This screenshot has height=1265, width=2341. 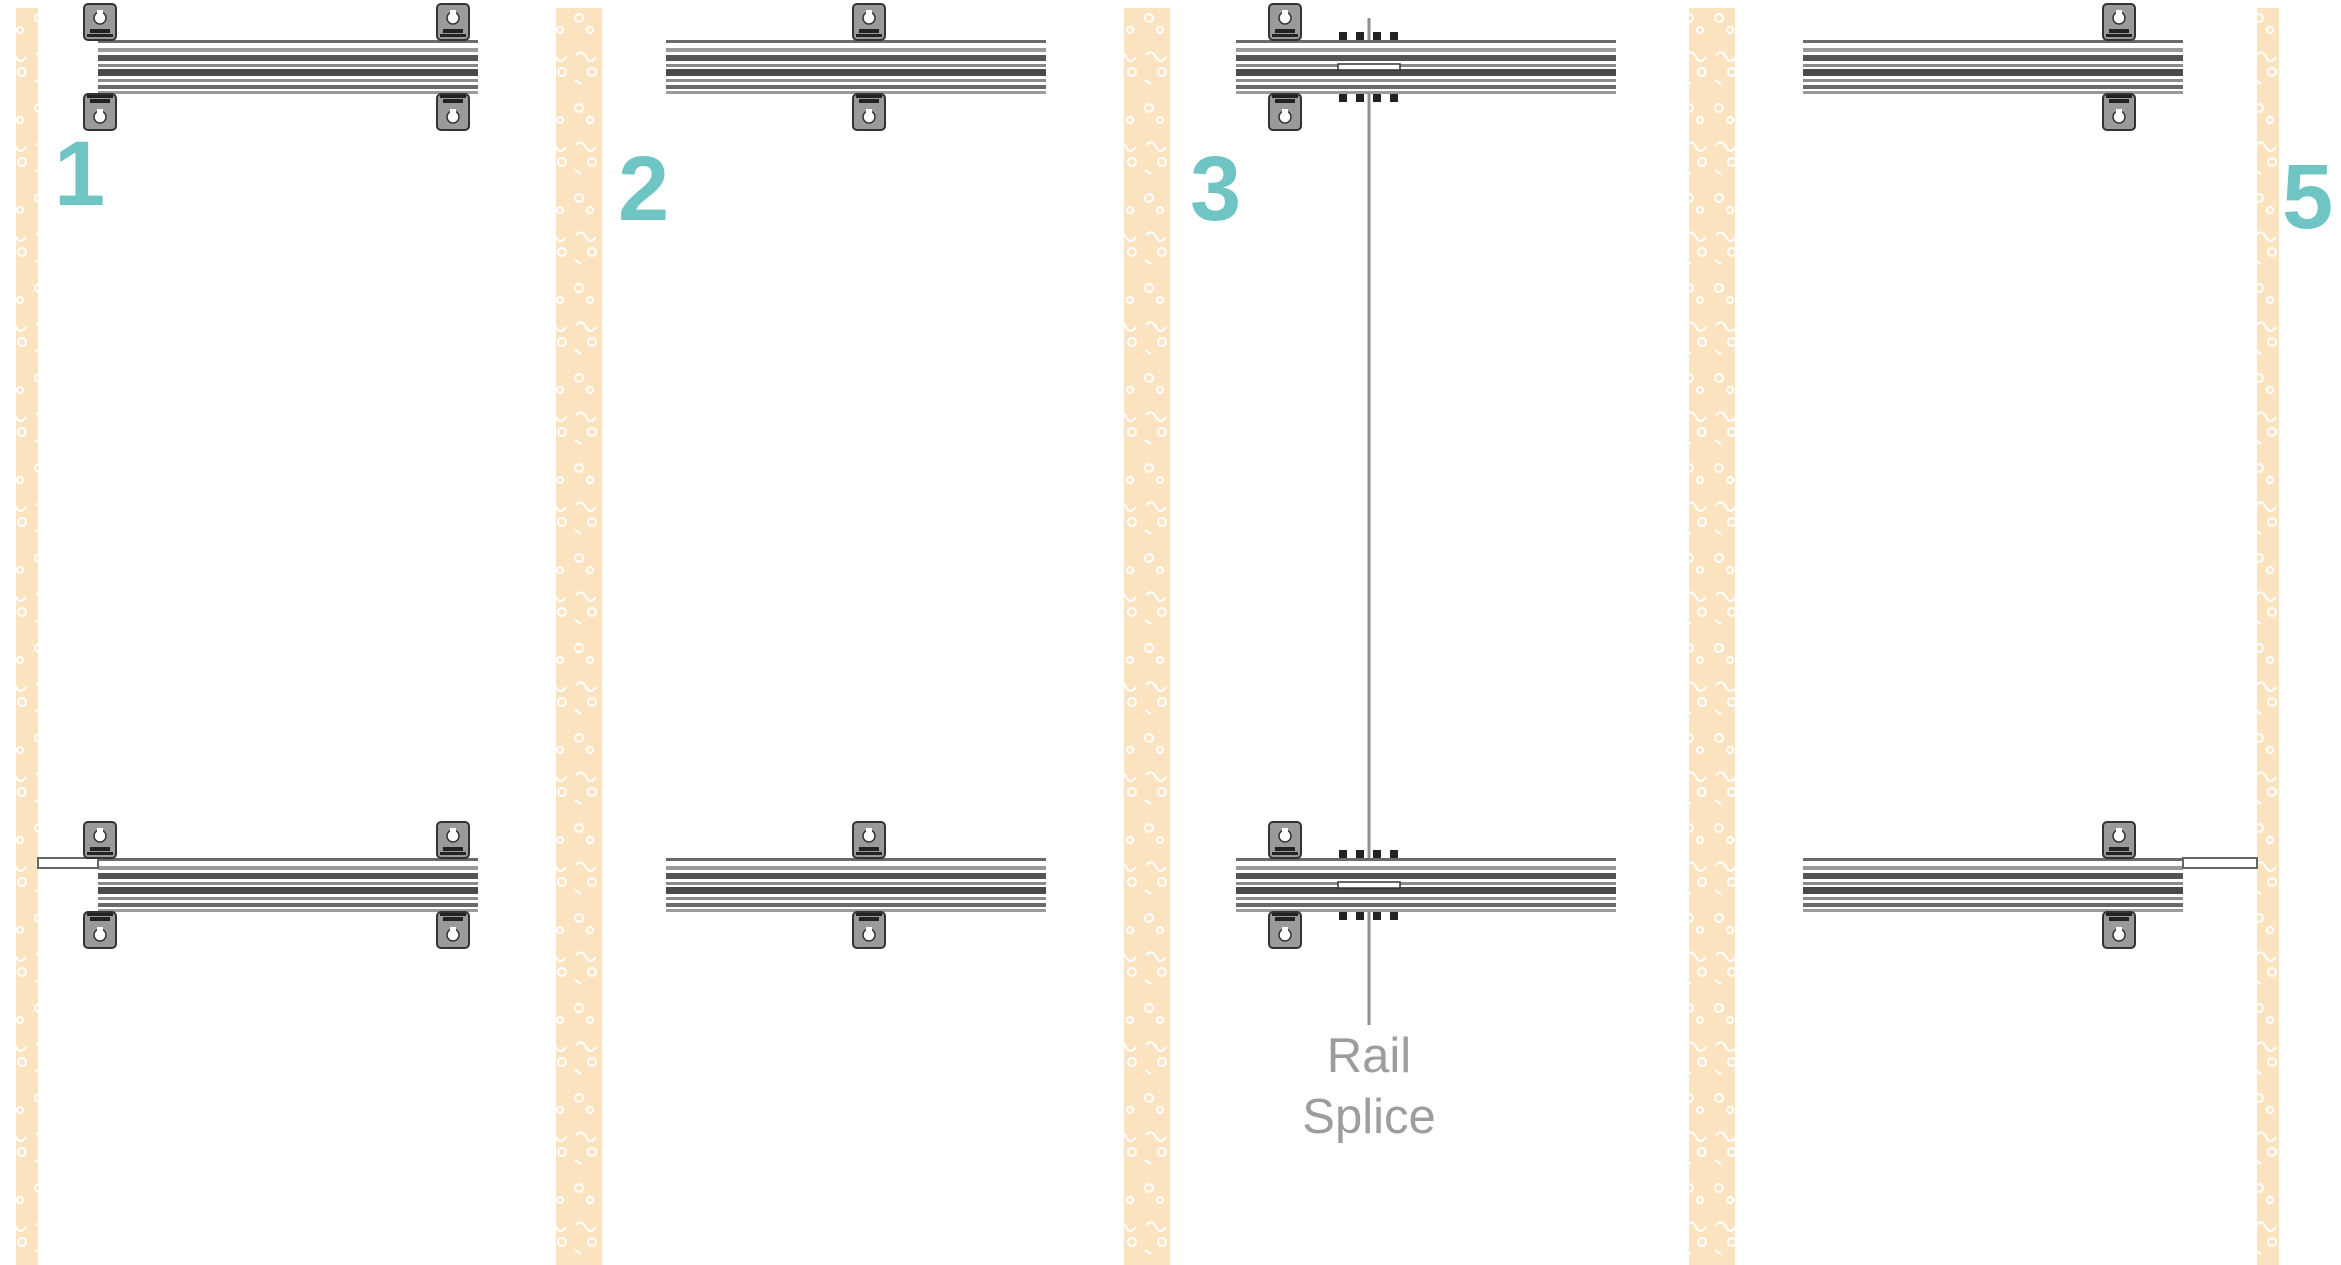 I want to click on splice-label-rail: Rail, so click(x=1369, y=1056).